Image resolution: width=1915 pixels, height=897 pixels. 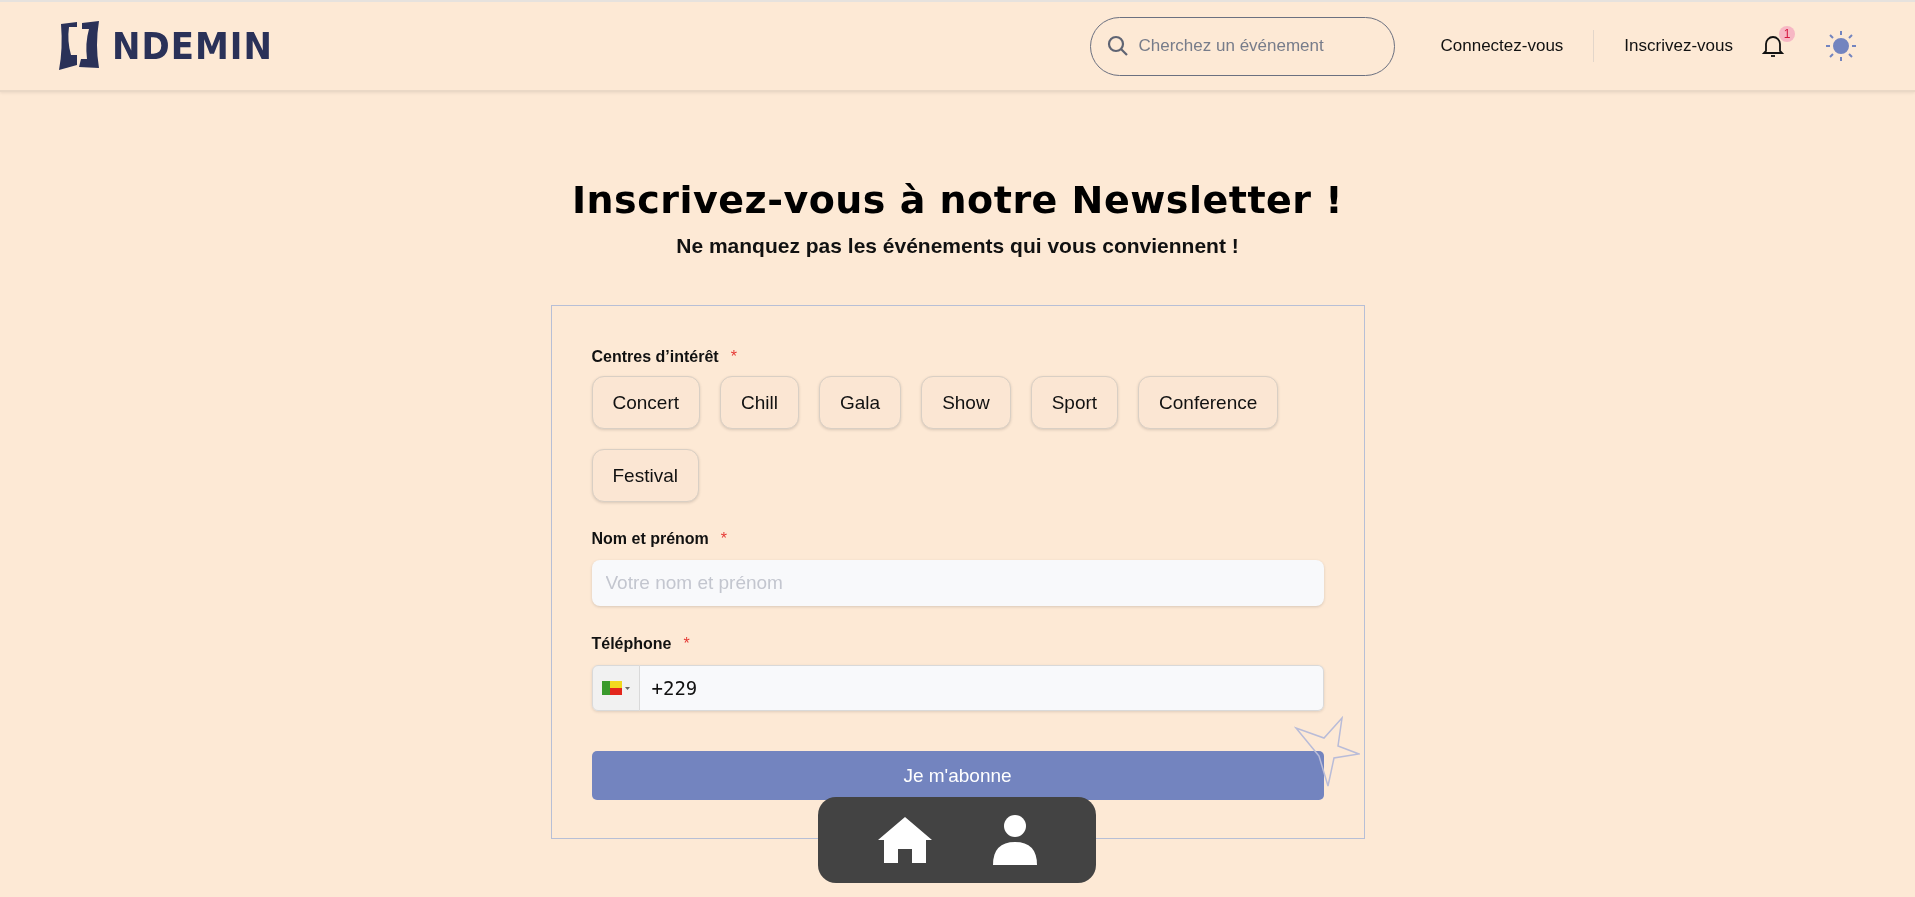 What do you see at coordinates (1841, 46) in the screenshot?
I see `sun-icon` at bounding box center [1841, 46].